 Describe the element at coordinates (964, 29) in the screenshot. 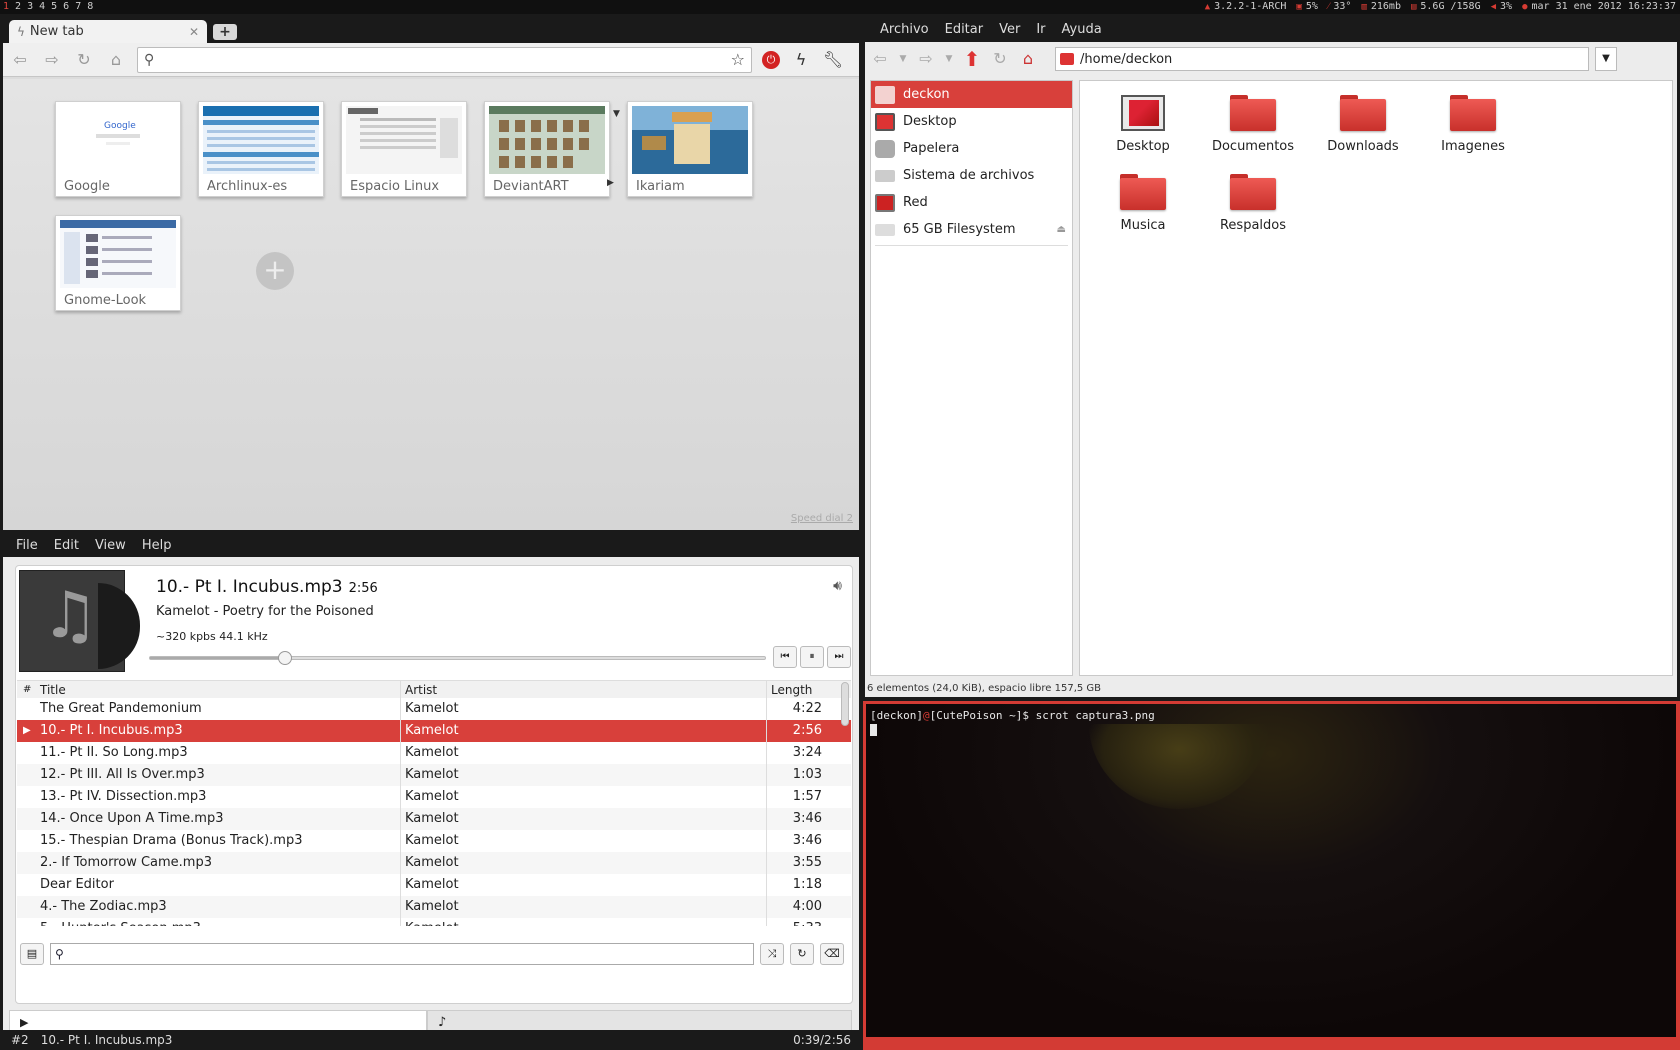

I see `menu-editar: Editar` at that location.